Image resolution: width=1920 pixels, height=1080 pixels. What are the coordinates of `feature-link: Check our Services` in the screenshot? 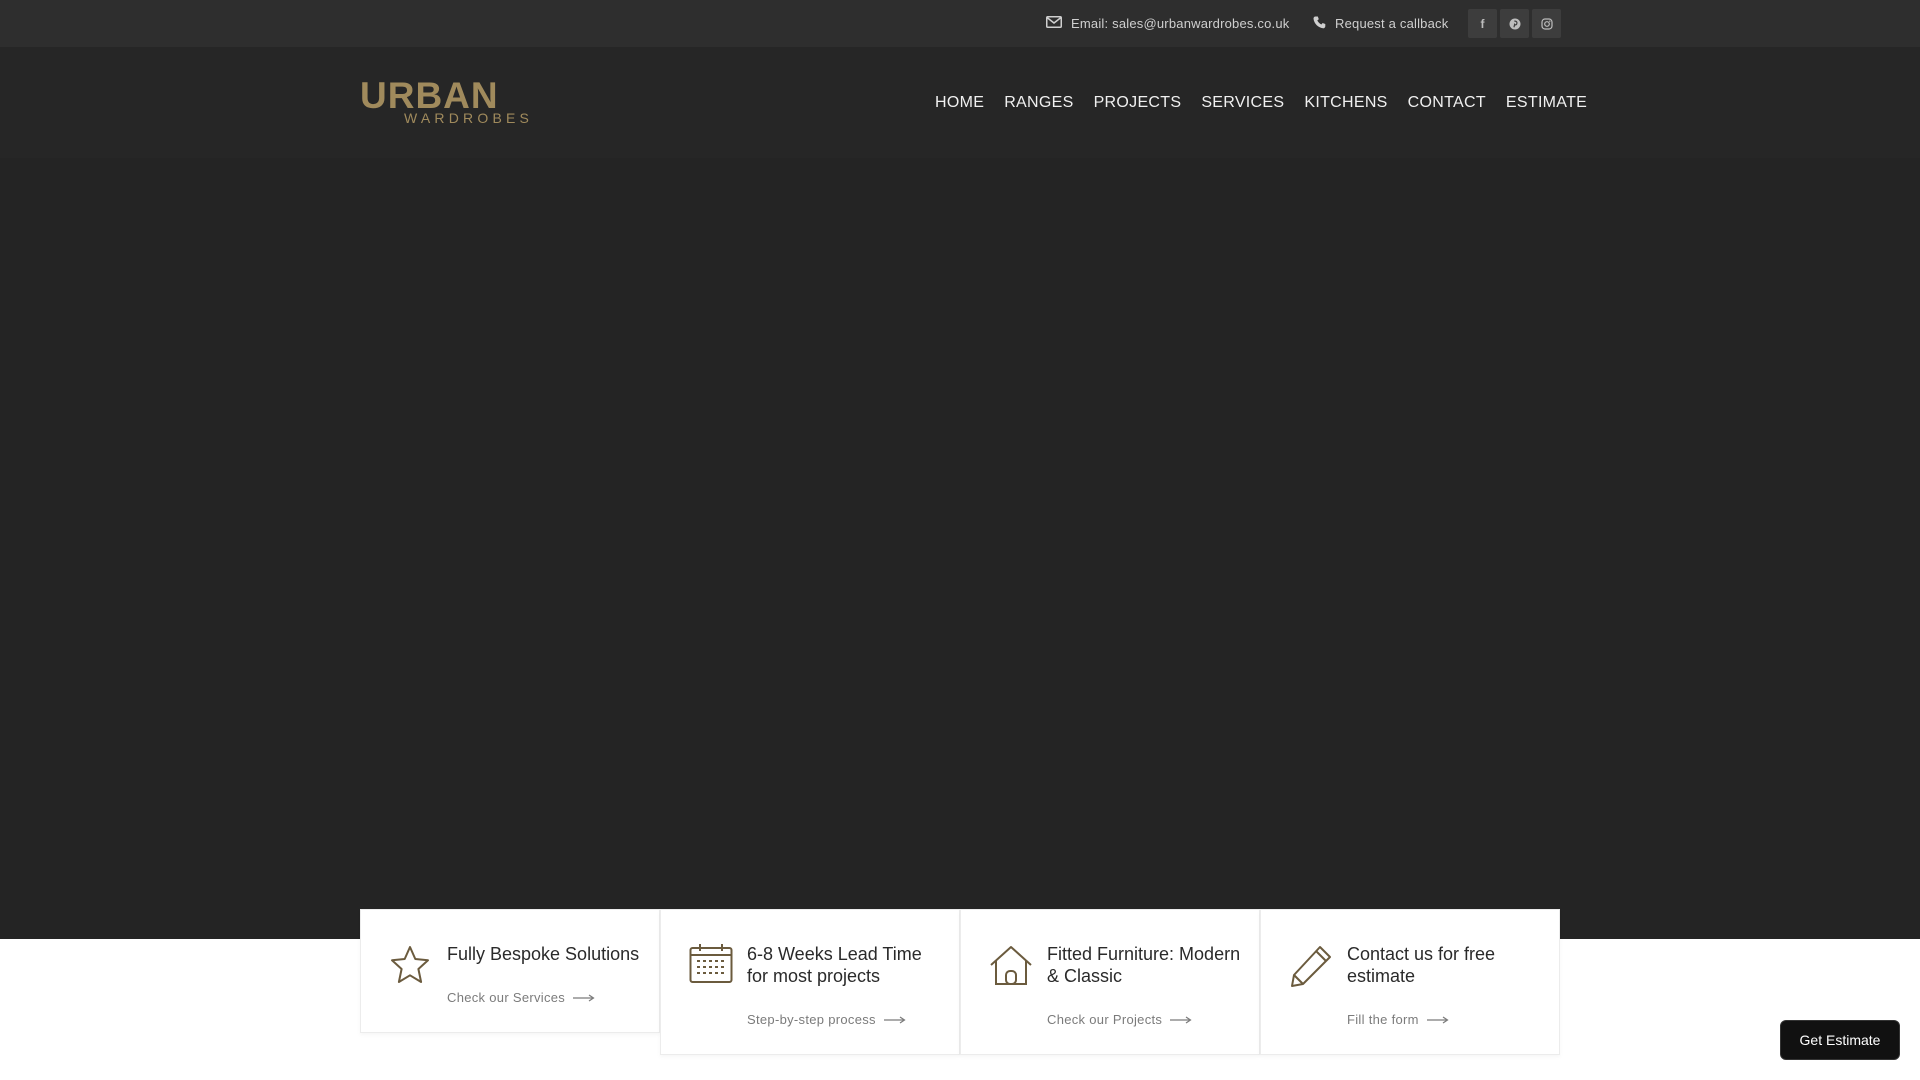 It's located at (521, 997).